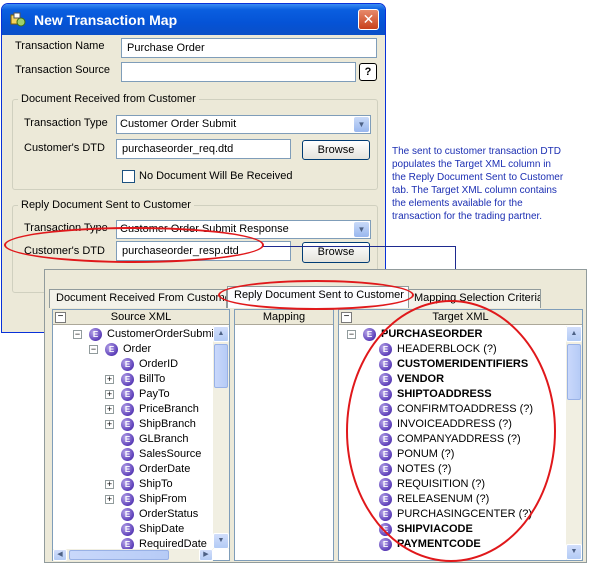 The width and height of the screenshot is (592, 565). Describe the element at coordinates (162, 529) in the screenshot. I see `tree-node-label: ShipDate` at that location.